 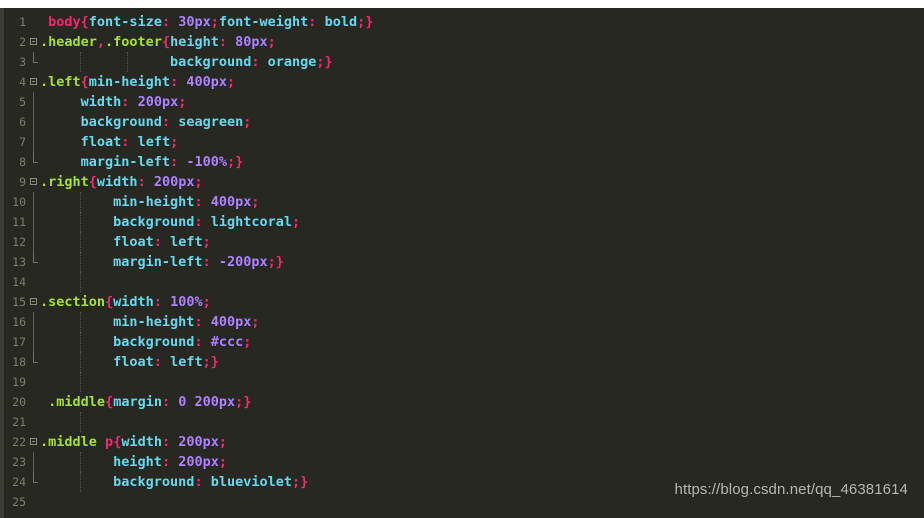 What do you see at coordinates (154, 222) in the screenshot?
I see `token-prop: background` at bounding box center [154, 222].